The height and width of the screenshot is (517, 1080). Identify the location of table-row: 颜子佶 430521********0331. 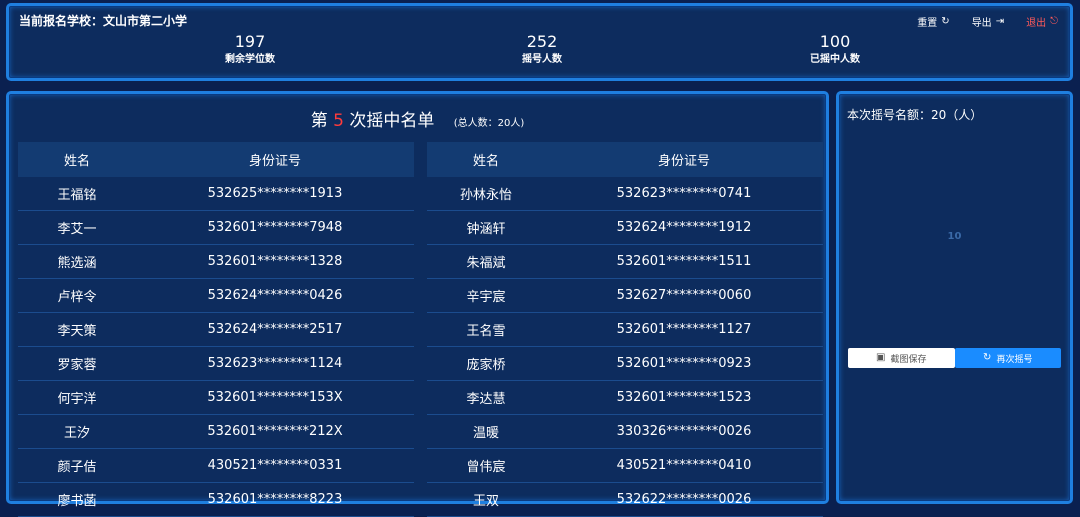
(216, 465).